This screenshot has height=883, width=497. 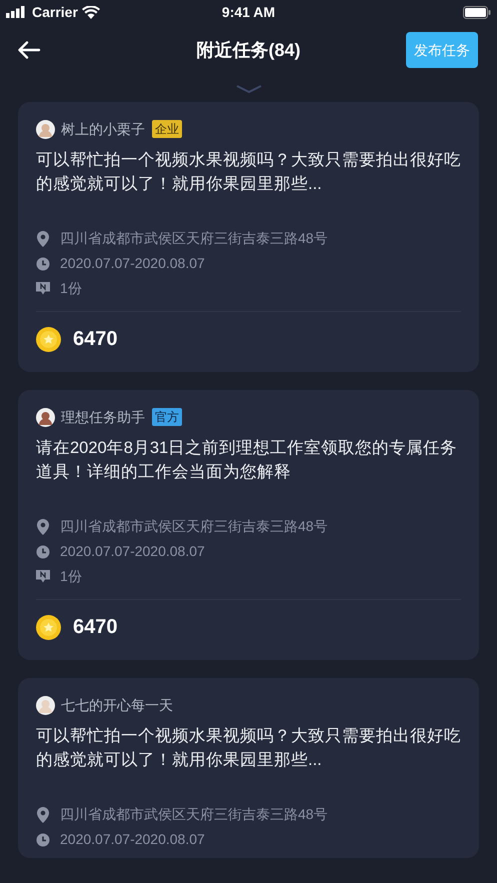 What do you see at coordinates (247, 460) in the screenshot?
I see `task-description: 请在2020年8月31日之前到理想工作室领取您的专属任务道具！详细的工作会当面为您解释` at bounding box center [247, 460].